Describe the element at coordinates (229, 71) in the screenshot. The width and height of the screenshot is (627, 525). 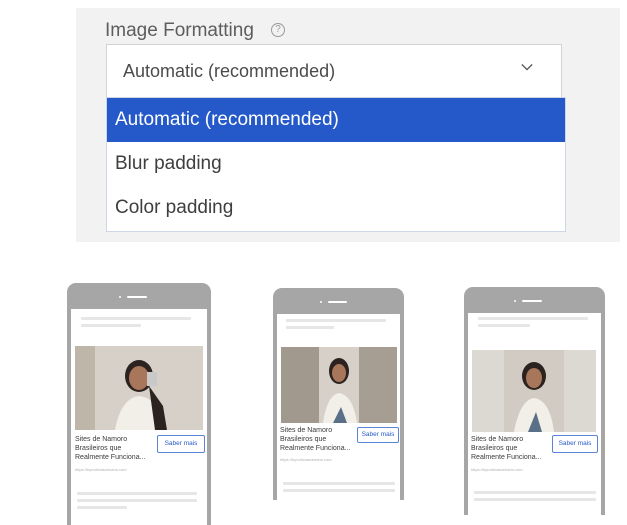
I see `select-value: Automatic (recommended)` at that location.